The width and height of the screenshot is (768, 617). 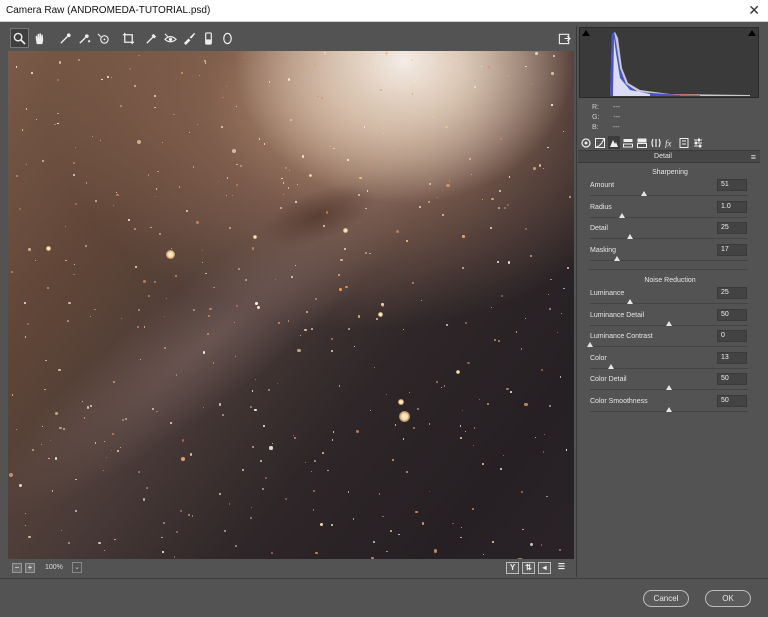 I want to click on zoom-level: 100%, so click(x=54, y=567).